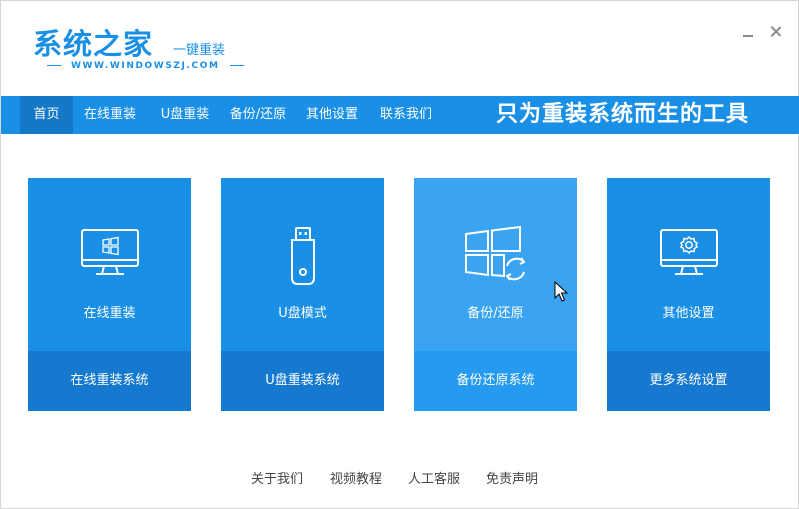  What do you see at coordinates (688, 258) in the screenshot?
I see `monitor-gear-icon` at bounding box center [688, 258].